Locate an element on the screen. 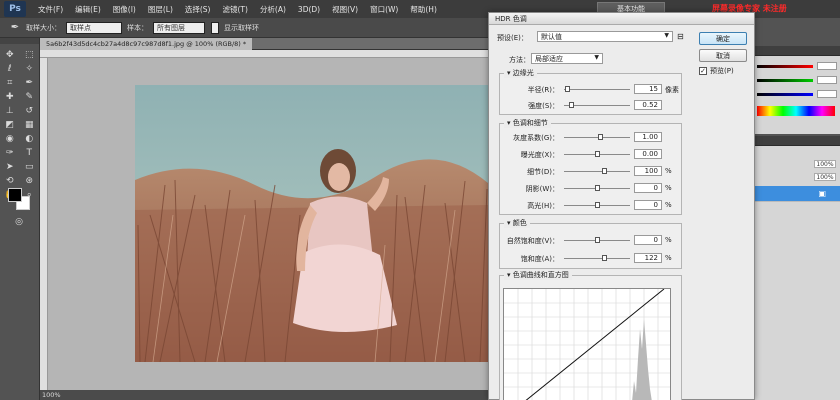 The width and height of the screenshot is (840, 400). strength-param: 强度(S)： 0.52 is located at coordinates (591, 105).